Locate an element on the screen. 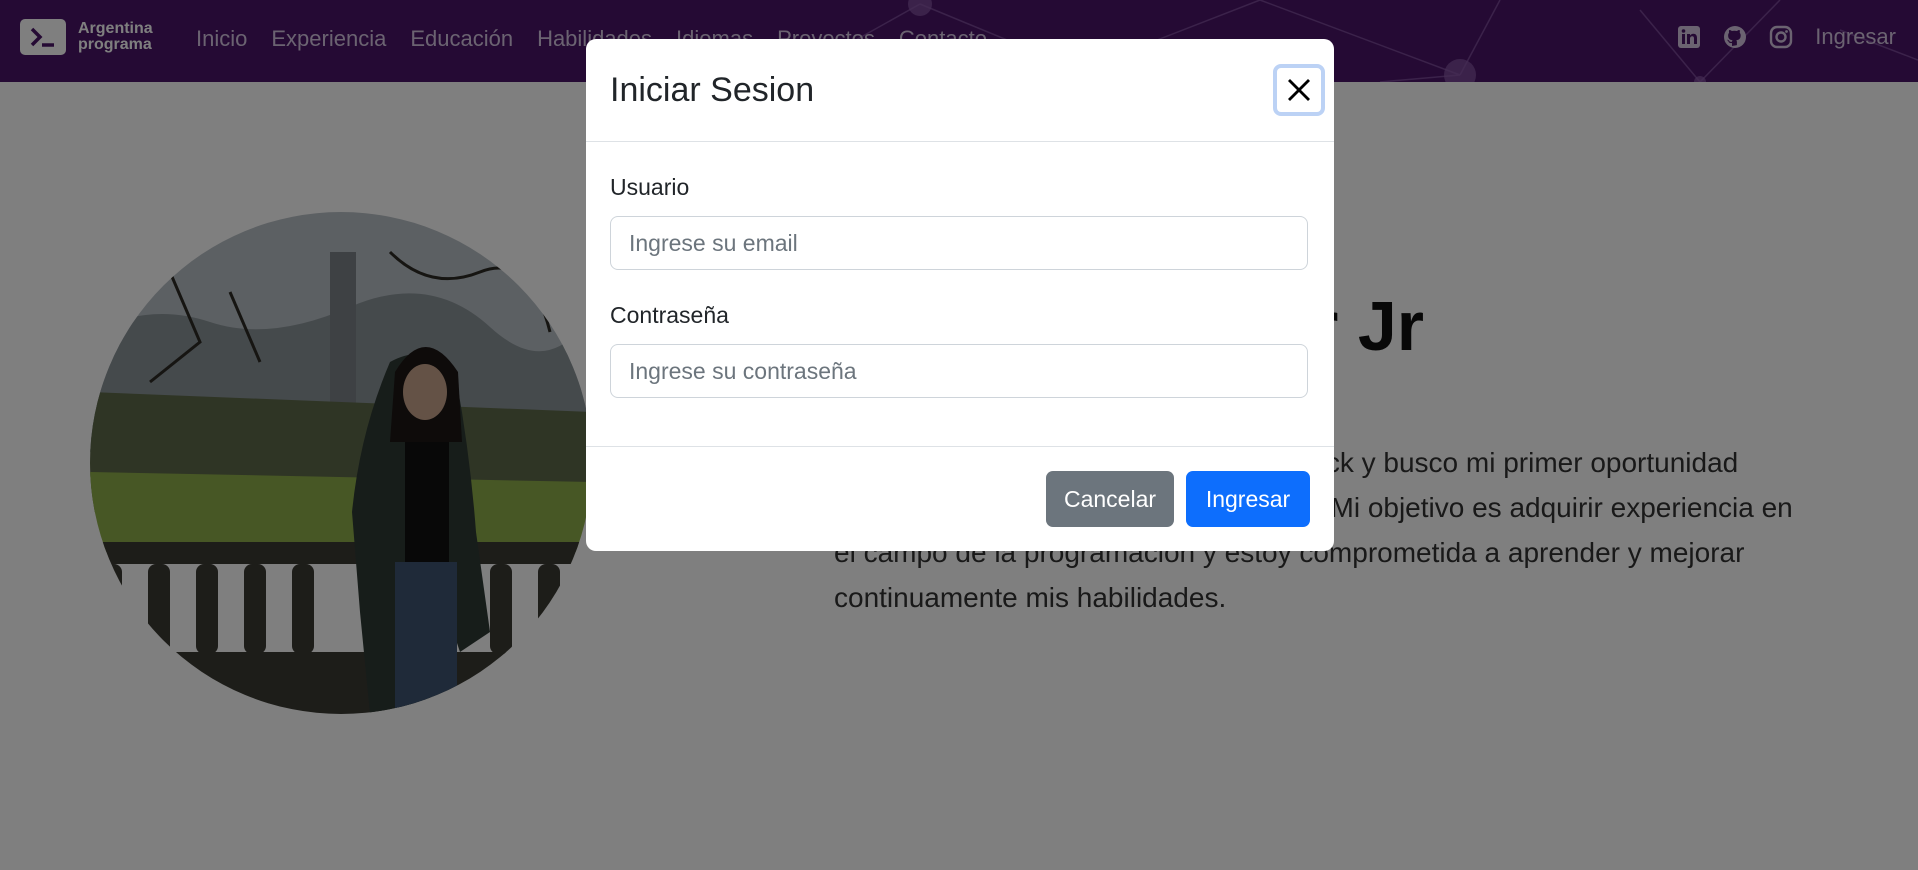 Image resolution: width=1918 pixels, height=870 pixels. modal-body: Usuario Contraseña is located at coordinates (960, 294).